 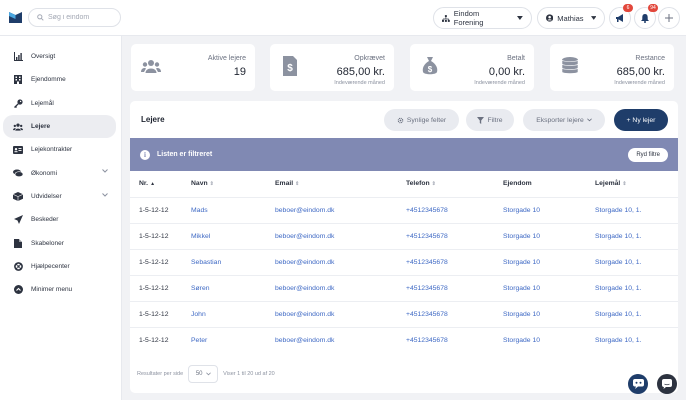 What do you see at coordinates (224, 235) in the screenshot?
I see `cell-name-link: Mikkel` at bounding box center [224, 235].